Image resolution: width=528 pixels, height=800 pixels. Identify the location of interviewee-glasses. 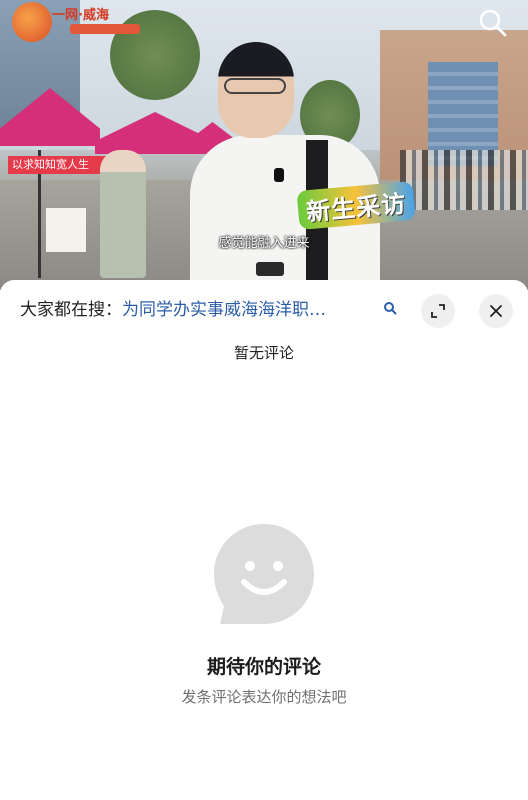
(255, 86).